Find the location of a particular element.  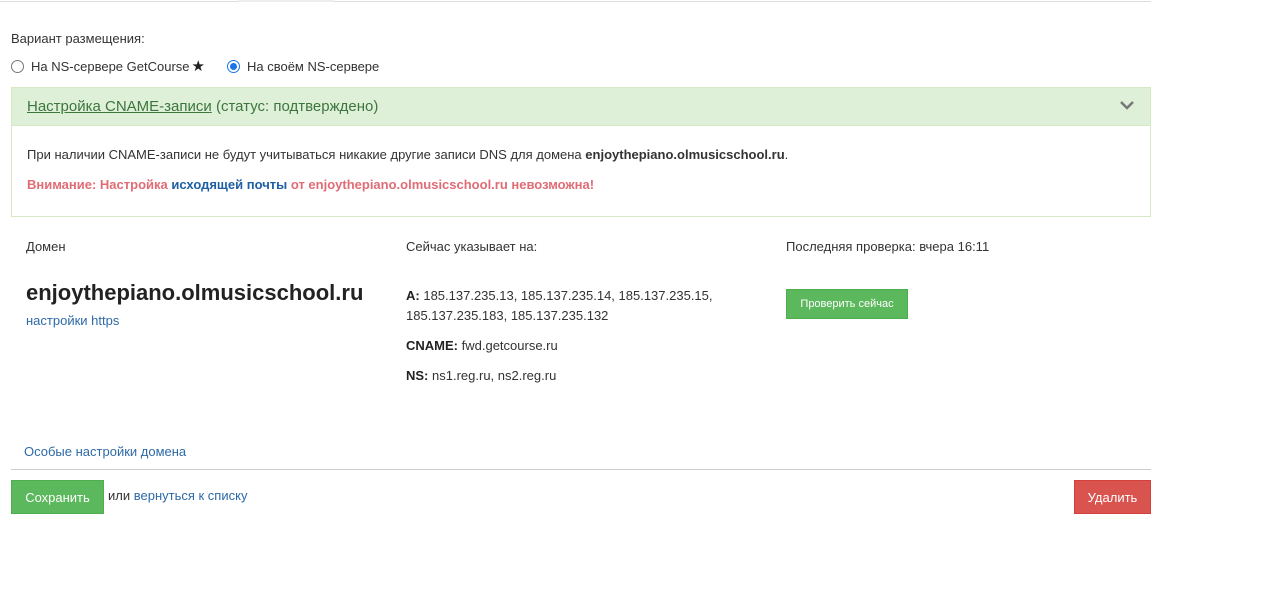

domain-name: enjoythepiano.olmusicschool.ru is located at coordinates (195, 292).